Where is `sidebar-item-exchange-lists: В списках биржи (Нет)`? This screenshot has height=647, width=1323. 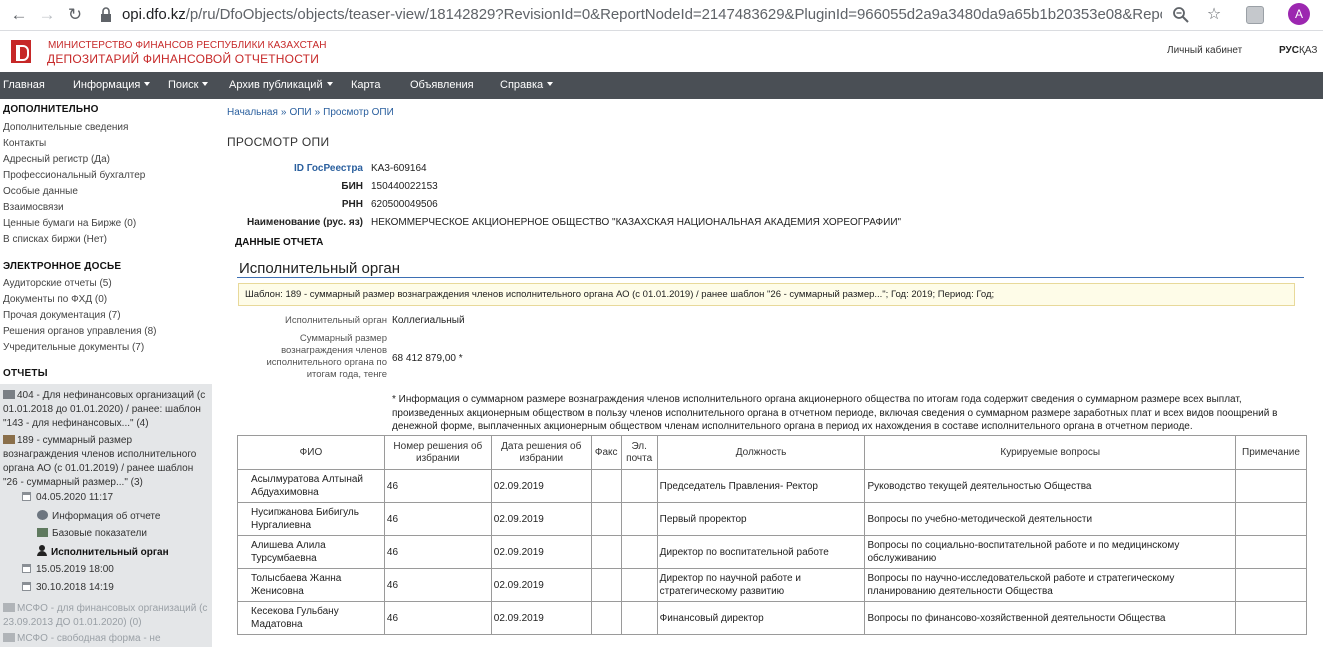 sidebar-item-exchange-lists: В списках биржи (Нет) is located at coordinates (55, 239).